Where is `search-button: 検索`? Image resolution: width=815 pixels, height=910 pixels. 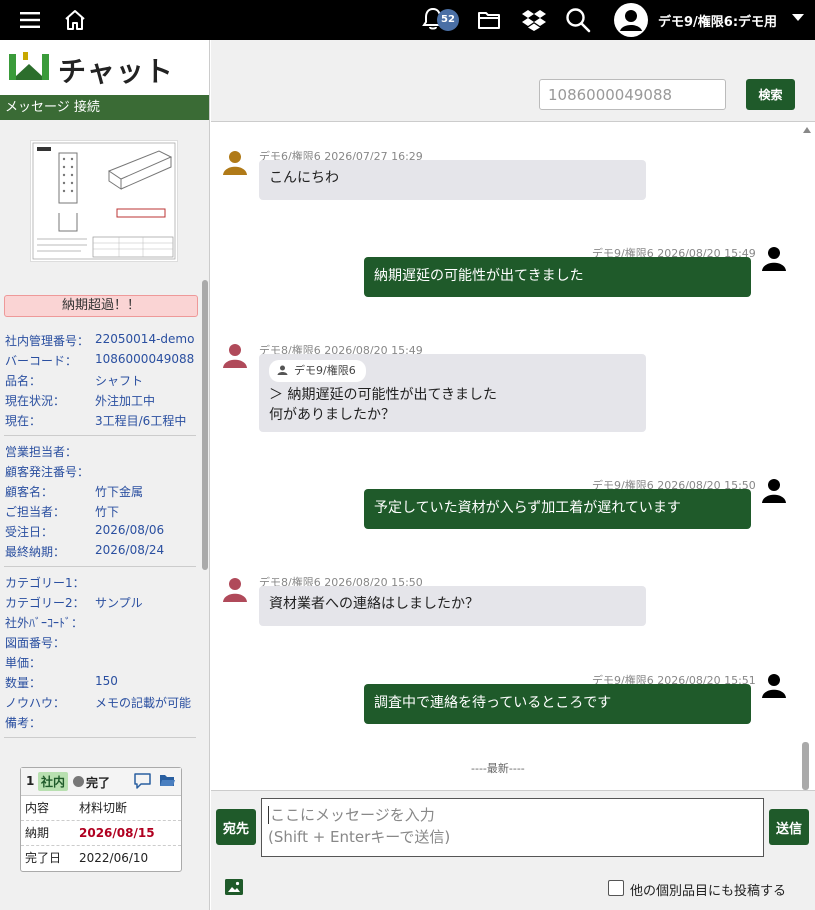 search-button: 検索 is located at coordinates (770, 94).